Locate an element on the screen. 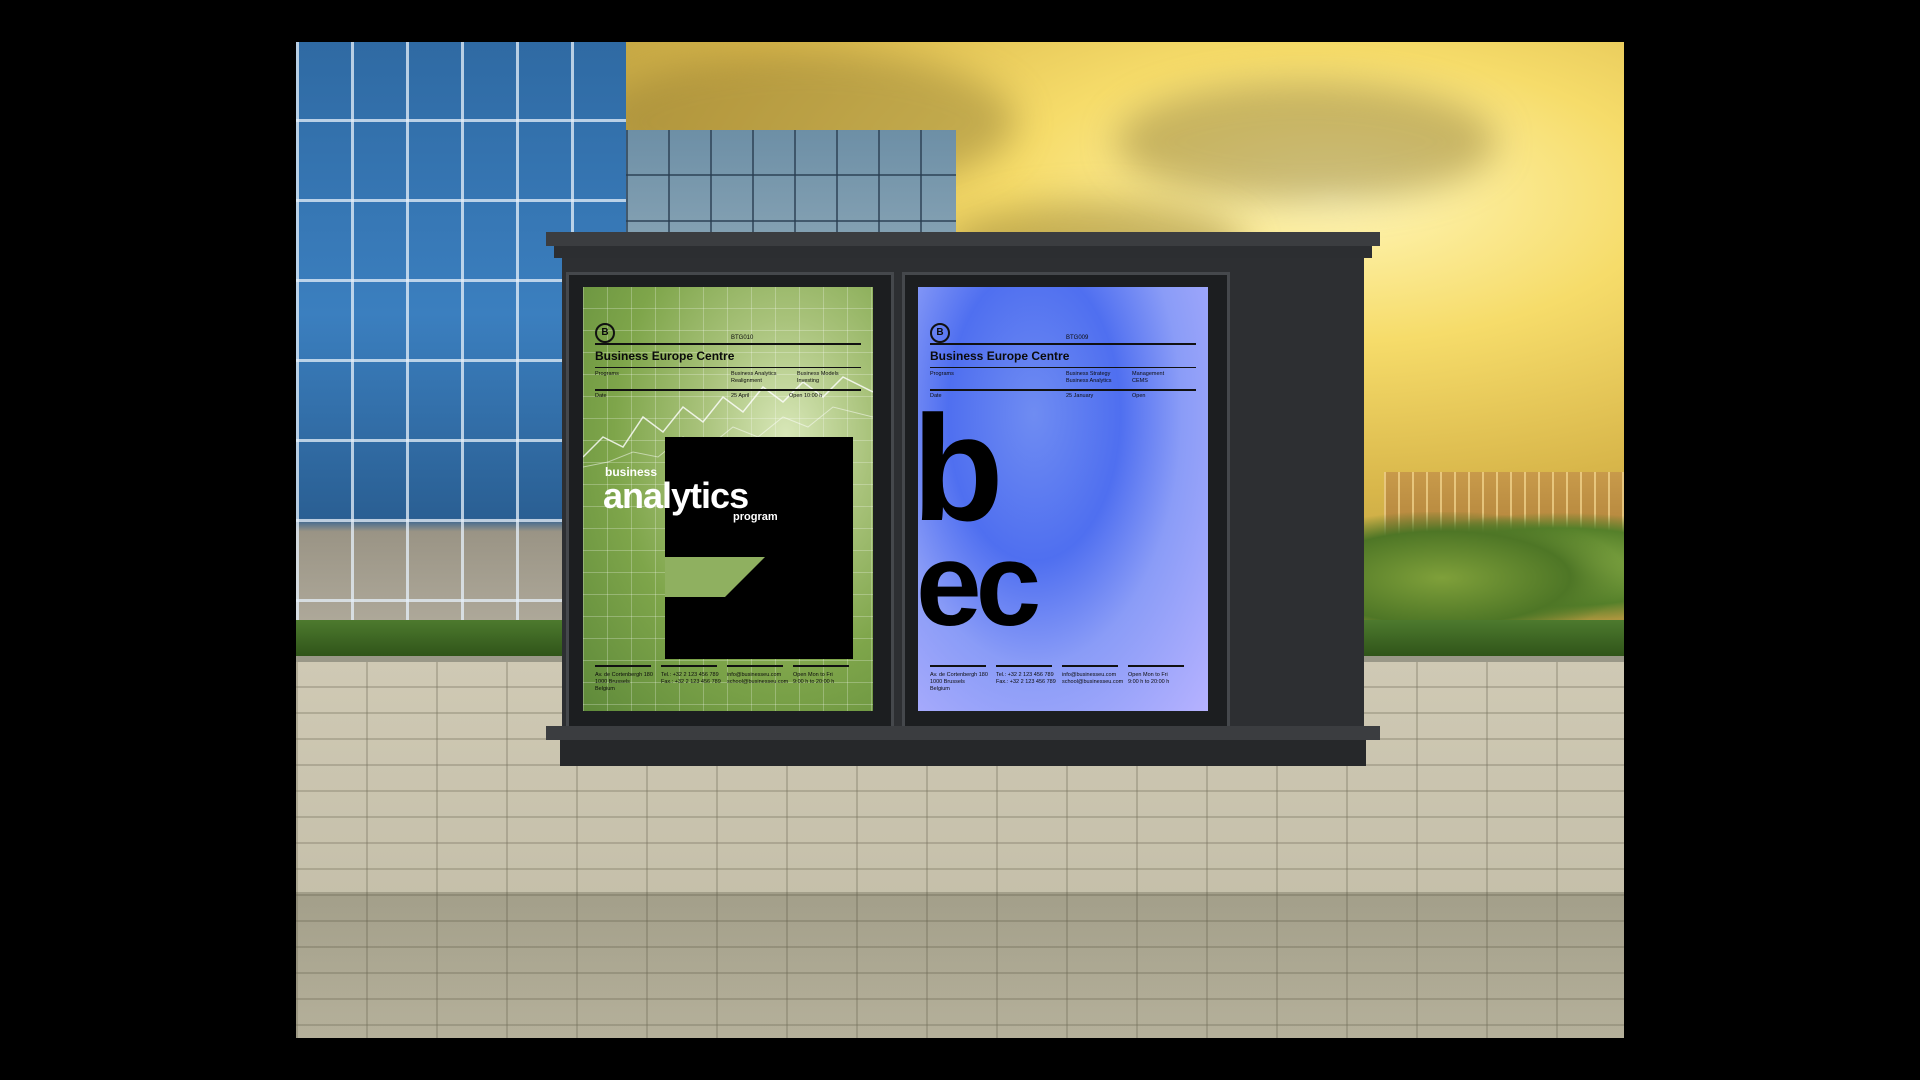 This screenshot has width=1920, height=1080. block-notch is located at coordinates (715, 577).